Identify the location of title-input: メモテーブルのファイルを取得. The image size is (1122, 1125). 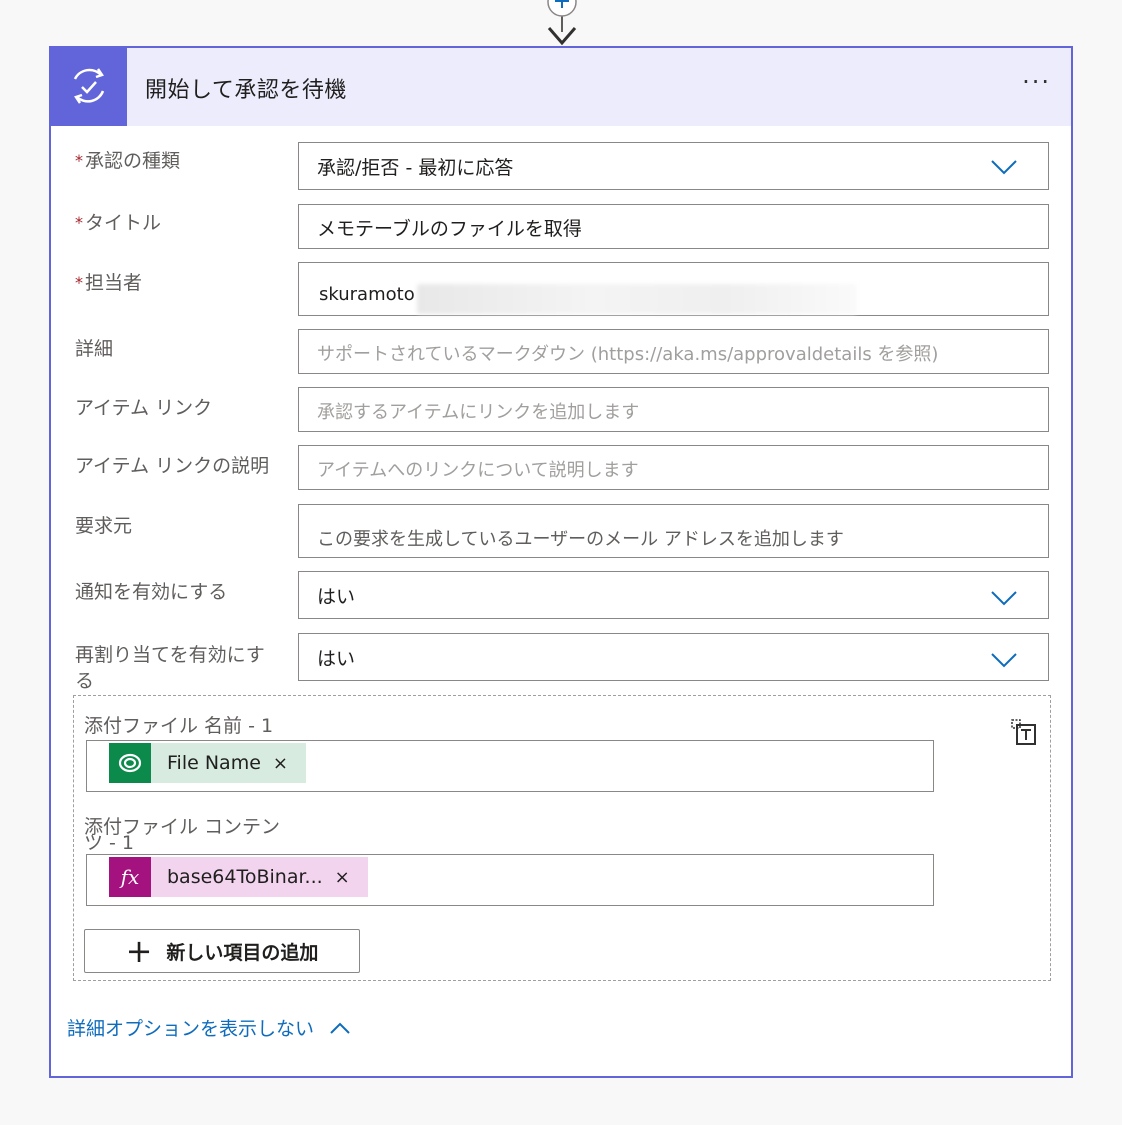
(673, 226).